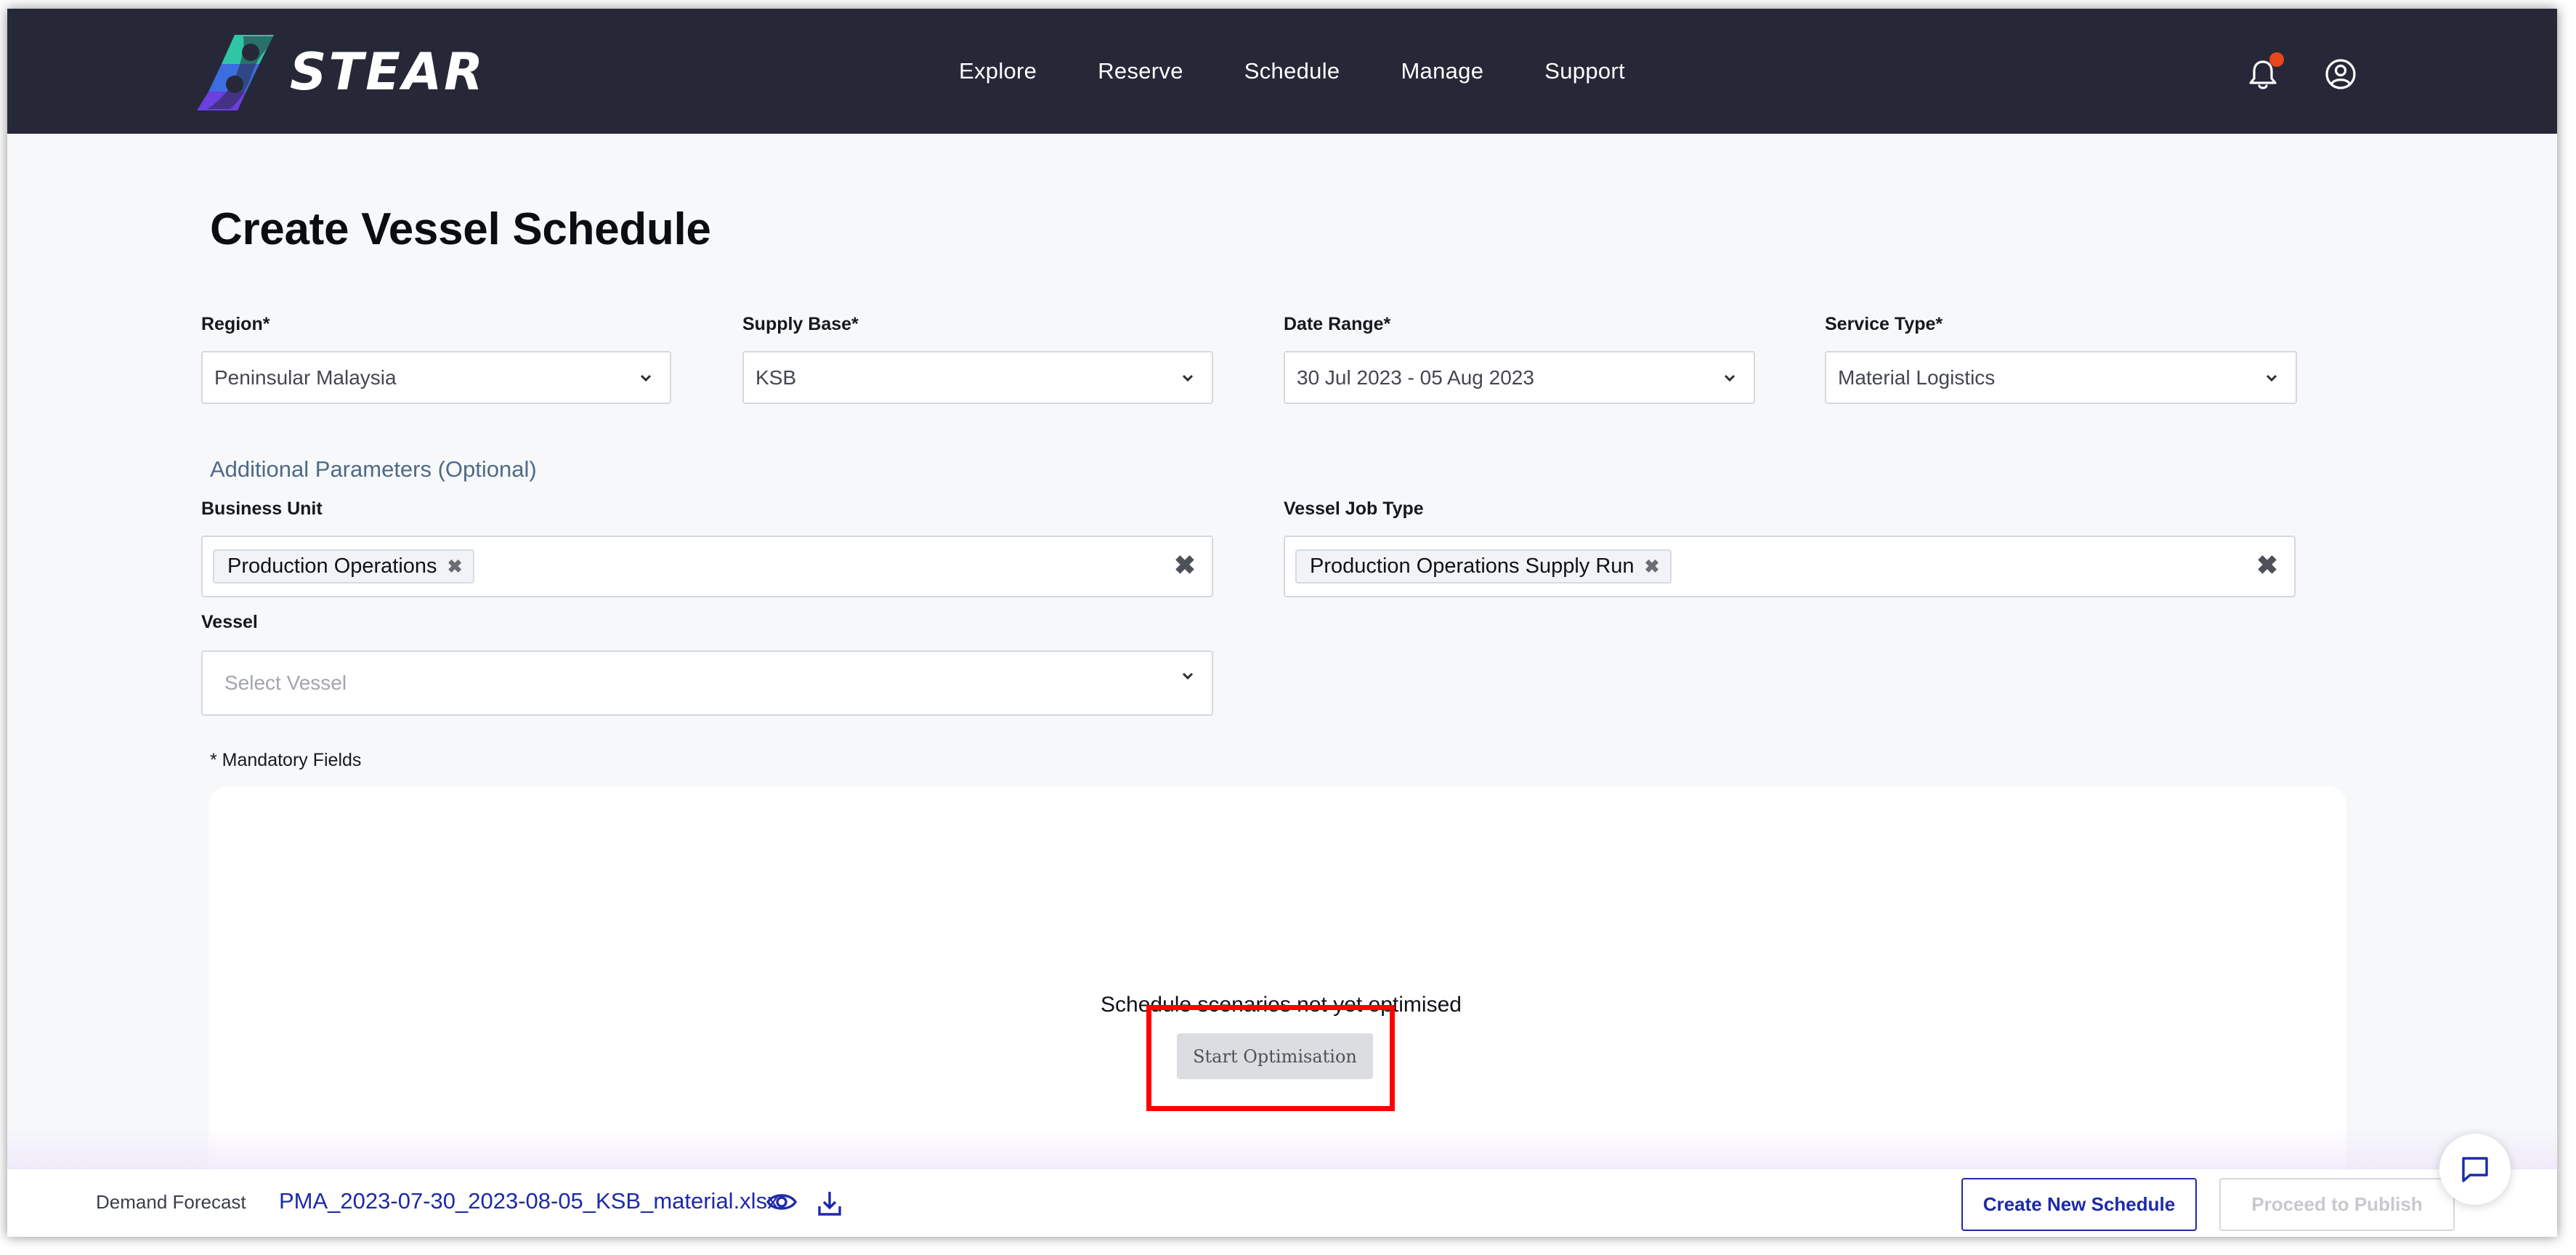 Image resolution: width=2576 pixels, height=1255 pixels. I want to click on service-type-select: Material Logistics, so click(2061, 377).